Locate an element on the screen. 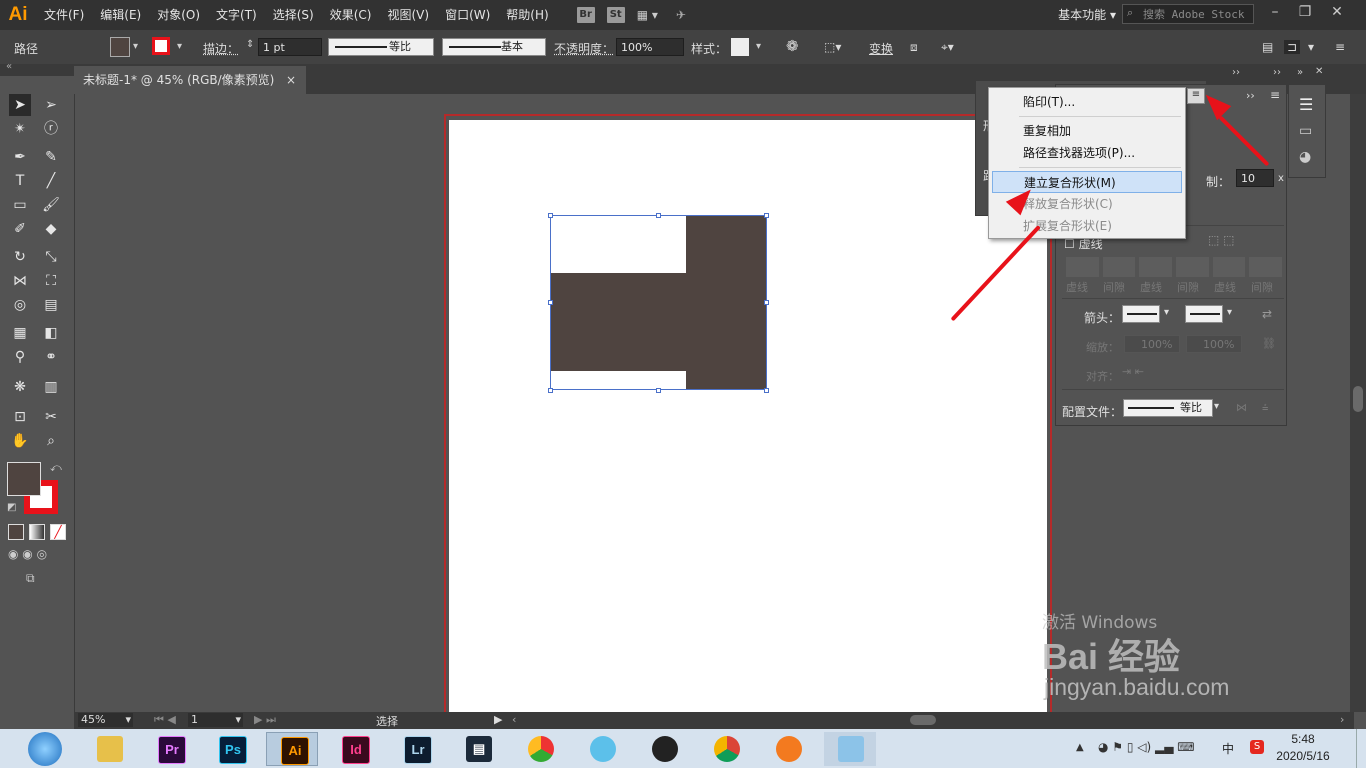 This screenshot has height=768, width=1366. taskbar-app-umbrella is located at coordinates (540, 749).